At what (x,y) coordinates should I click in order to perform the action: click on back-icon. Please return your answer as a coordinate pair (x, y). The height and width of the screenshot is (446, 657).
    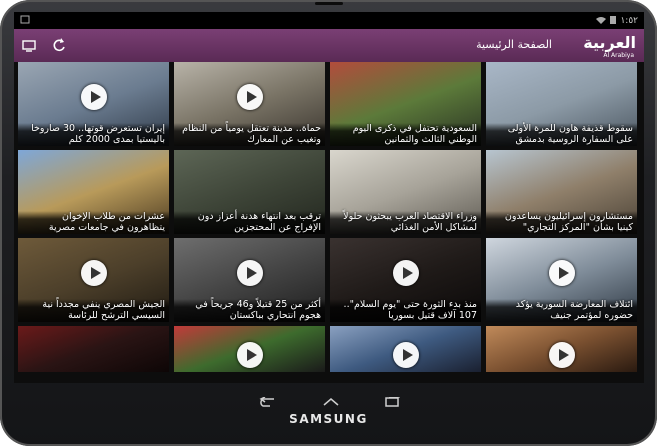
    Looking at the image, I should click on (267, 399).